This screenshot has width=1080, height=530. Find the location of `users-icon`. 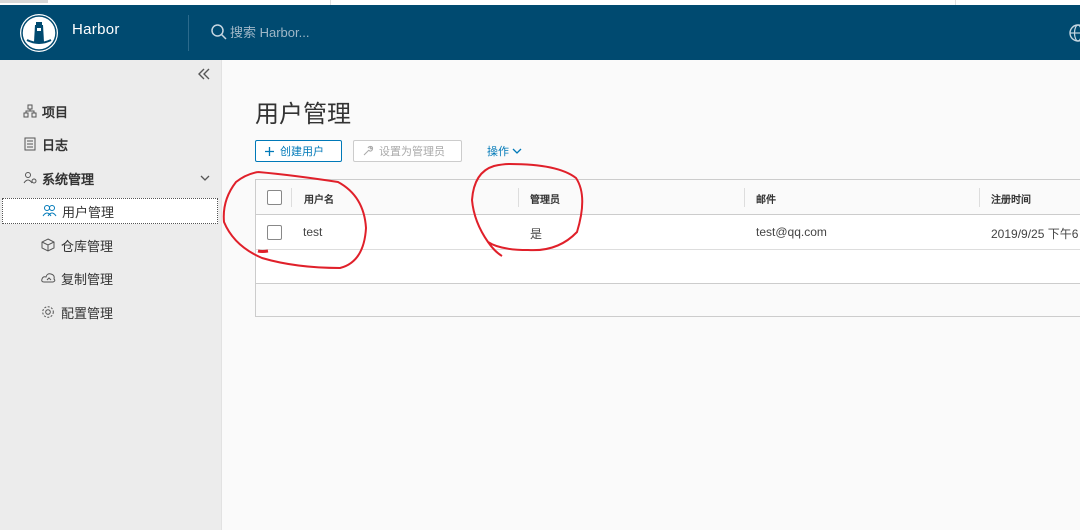

users-icon is located at coordinates (49, 211).